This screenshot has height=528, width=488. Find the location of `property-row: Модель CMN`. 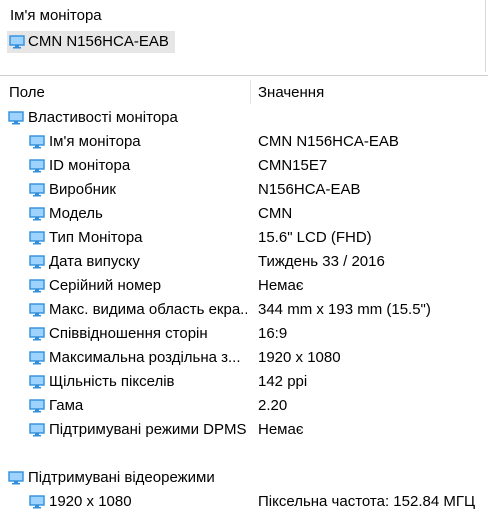

property-row: Модель CMN is located at coordinates (244, 214).